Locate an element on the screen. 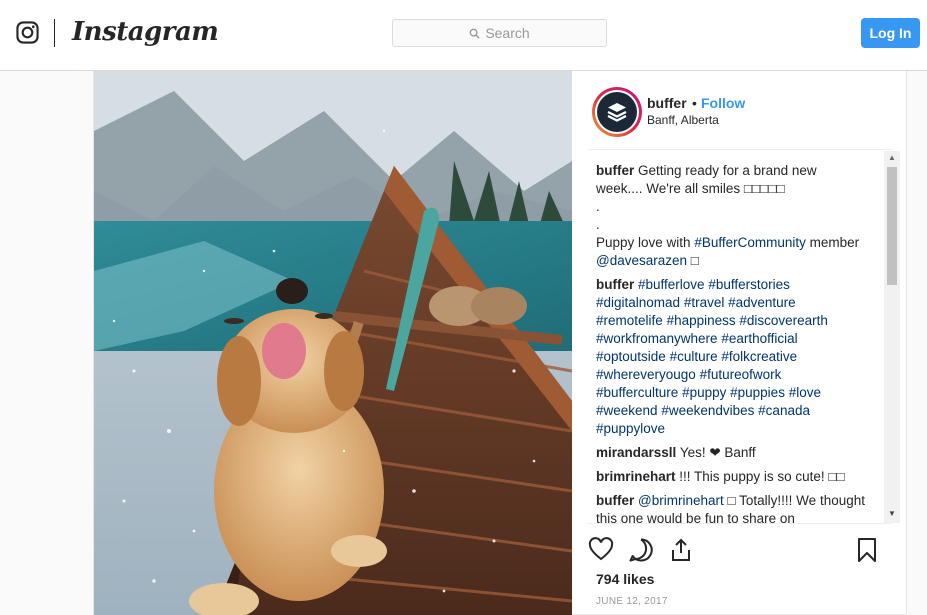 This screenshot has width=927, height=615. hashtag-link: #adventure is located at coordinates (762, 302).